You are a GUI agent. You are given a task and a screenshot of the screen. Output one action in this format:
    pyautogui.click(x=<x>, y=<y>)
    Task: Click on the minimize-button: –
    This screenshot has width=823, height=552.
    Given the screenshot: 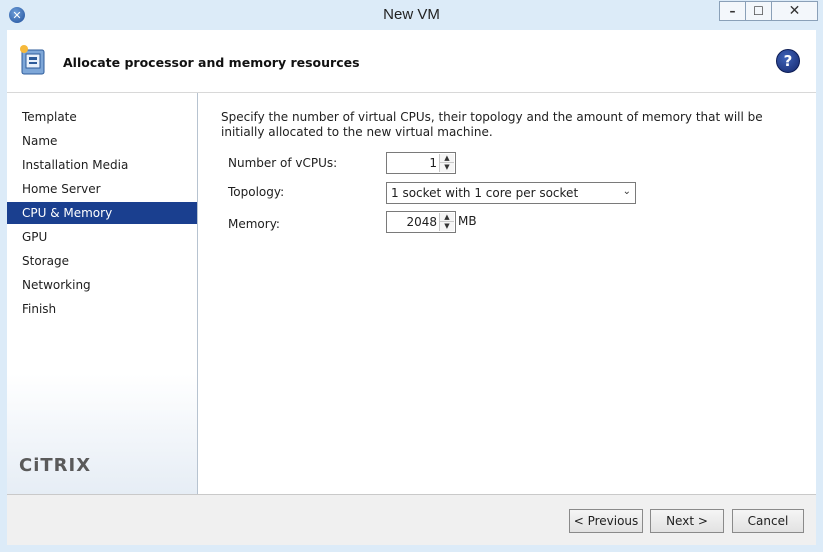 What is the action you would take?
    pyautogui.click(x=732, y=11)
    